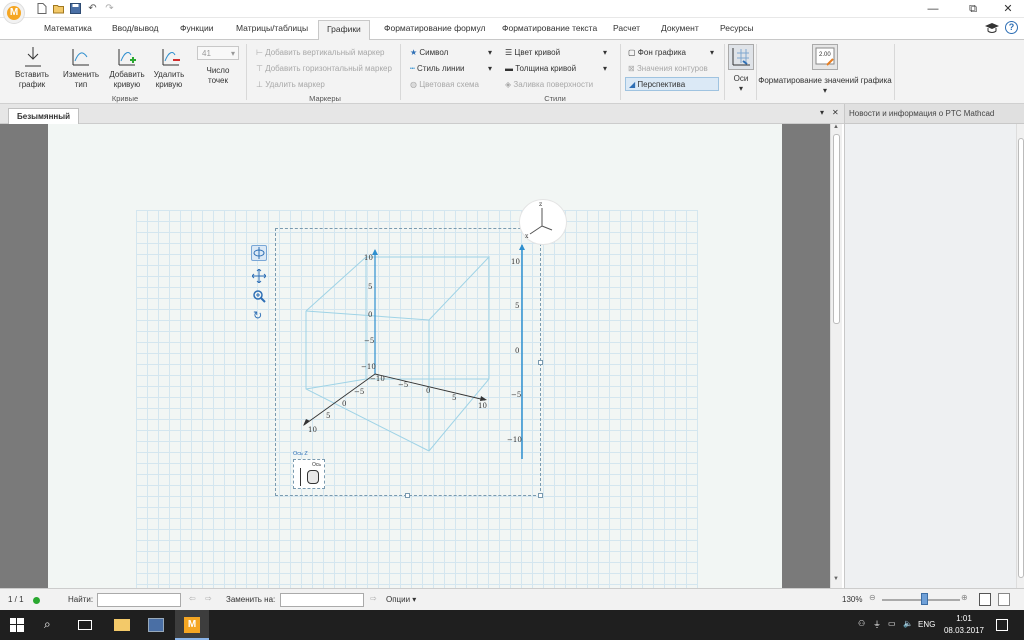 Image resolution: width=1024 pixels, height=640 pixels. I want to click on close-button: ✕, so click(1004, 9).